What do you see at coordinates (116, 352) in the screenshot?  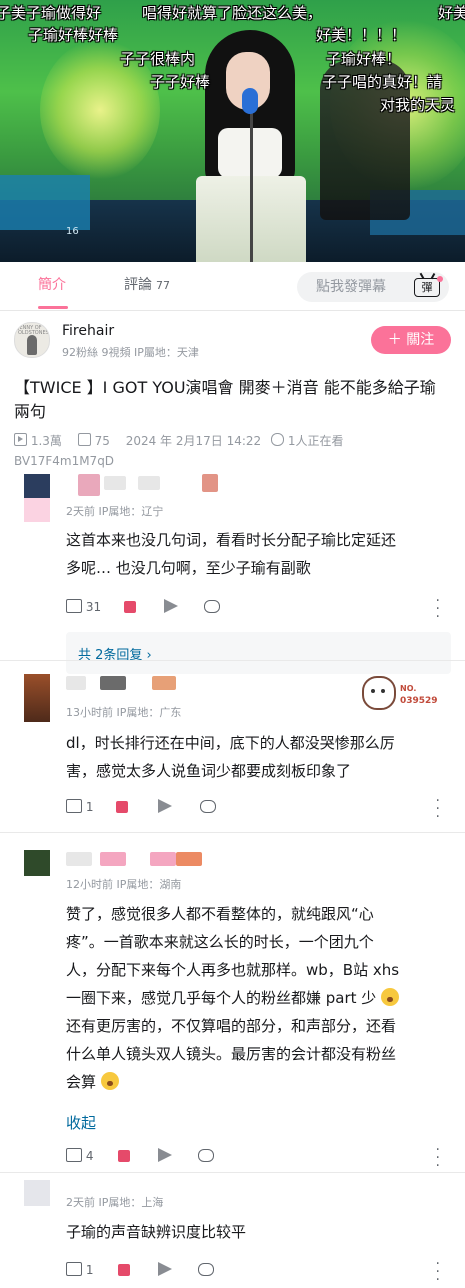 I see `videos-count: 9視頻` at bounding box center [116, 352].